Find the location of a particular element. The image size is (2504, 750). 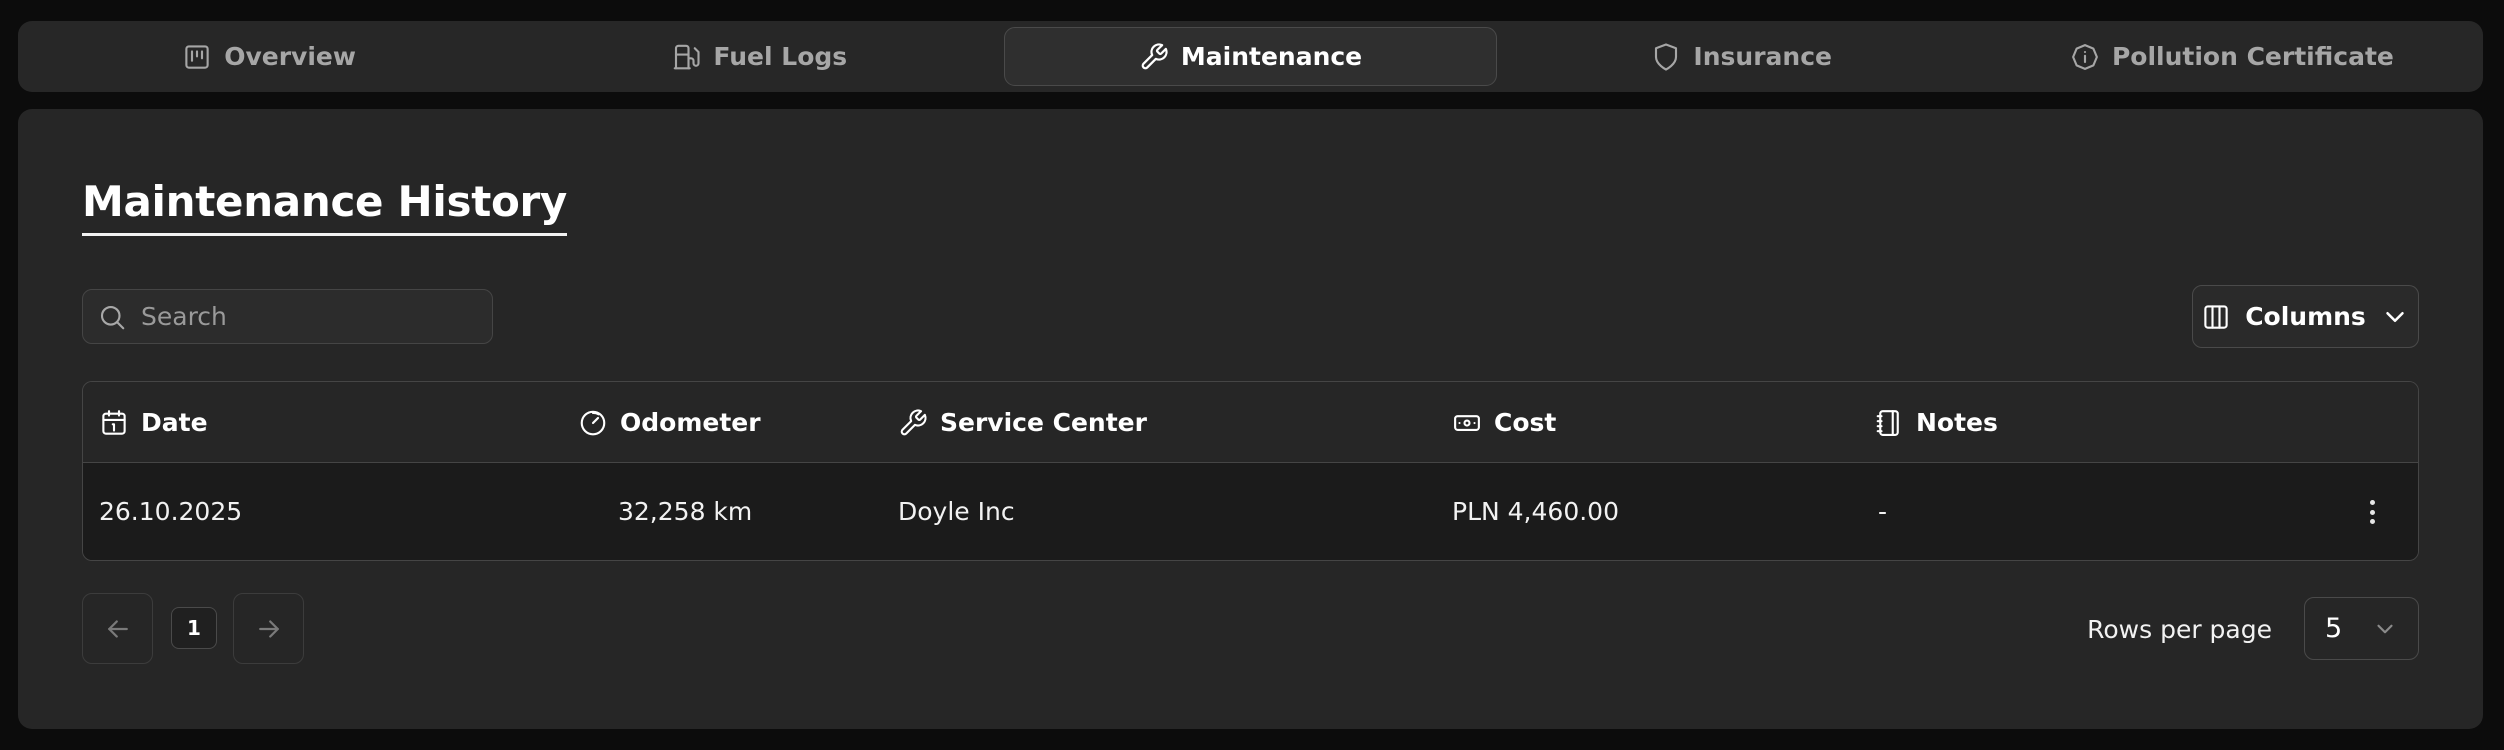

rows-per-page-value: 5 is located at coordinates (2334, 628).